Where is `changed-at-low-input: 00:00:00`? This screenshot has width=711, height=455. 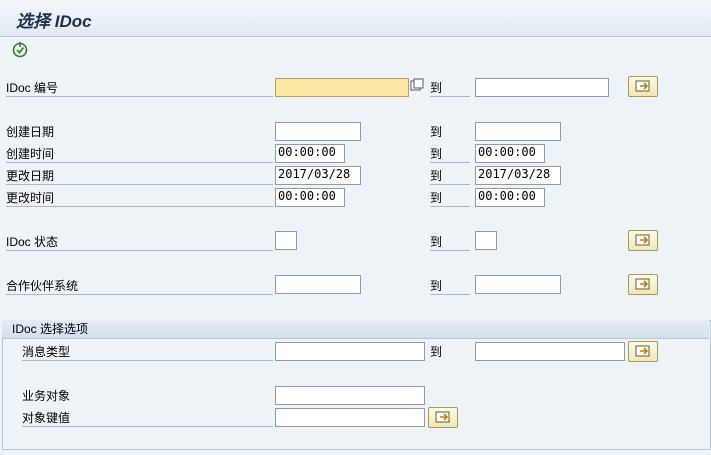 changed-at-low-input: 00:00:00 is located at coordinates (310, 197).